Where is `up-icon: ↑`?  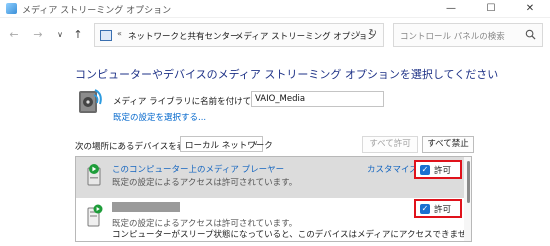 up-icon: ↑ is located at coordinates (78, 35).